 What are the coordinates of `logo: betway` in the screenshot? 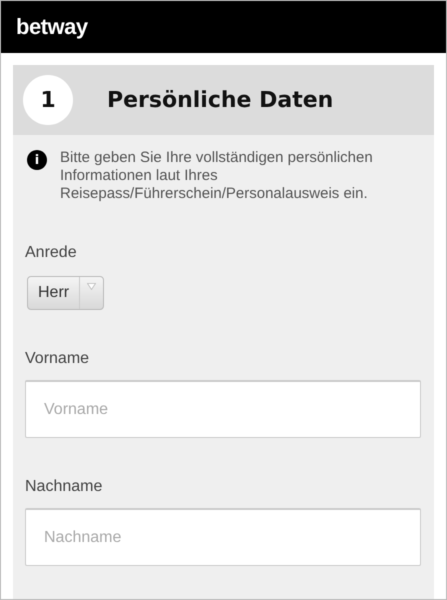 It's located at (52, 27).